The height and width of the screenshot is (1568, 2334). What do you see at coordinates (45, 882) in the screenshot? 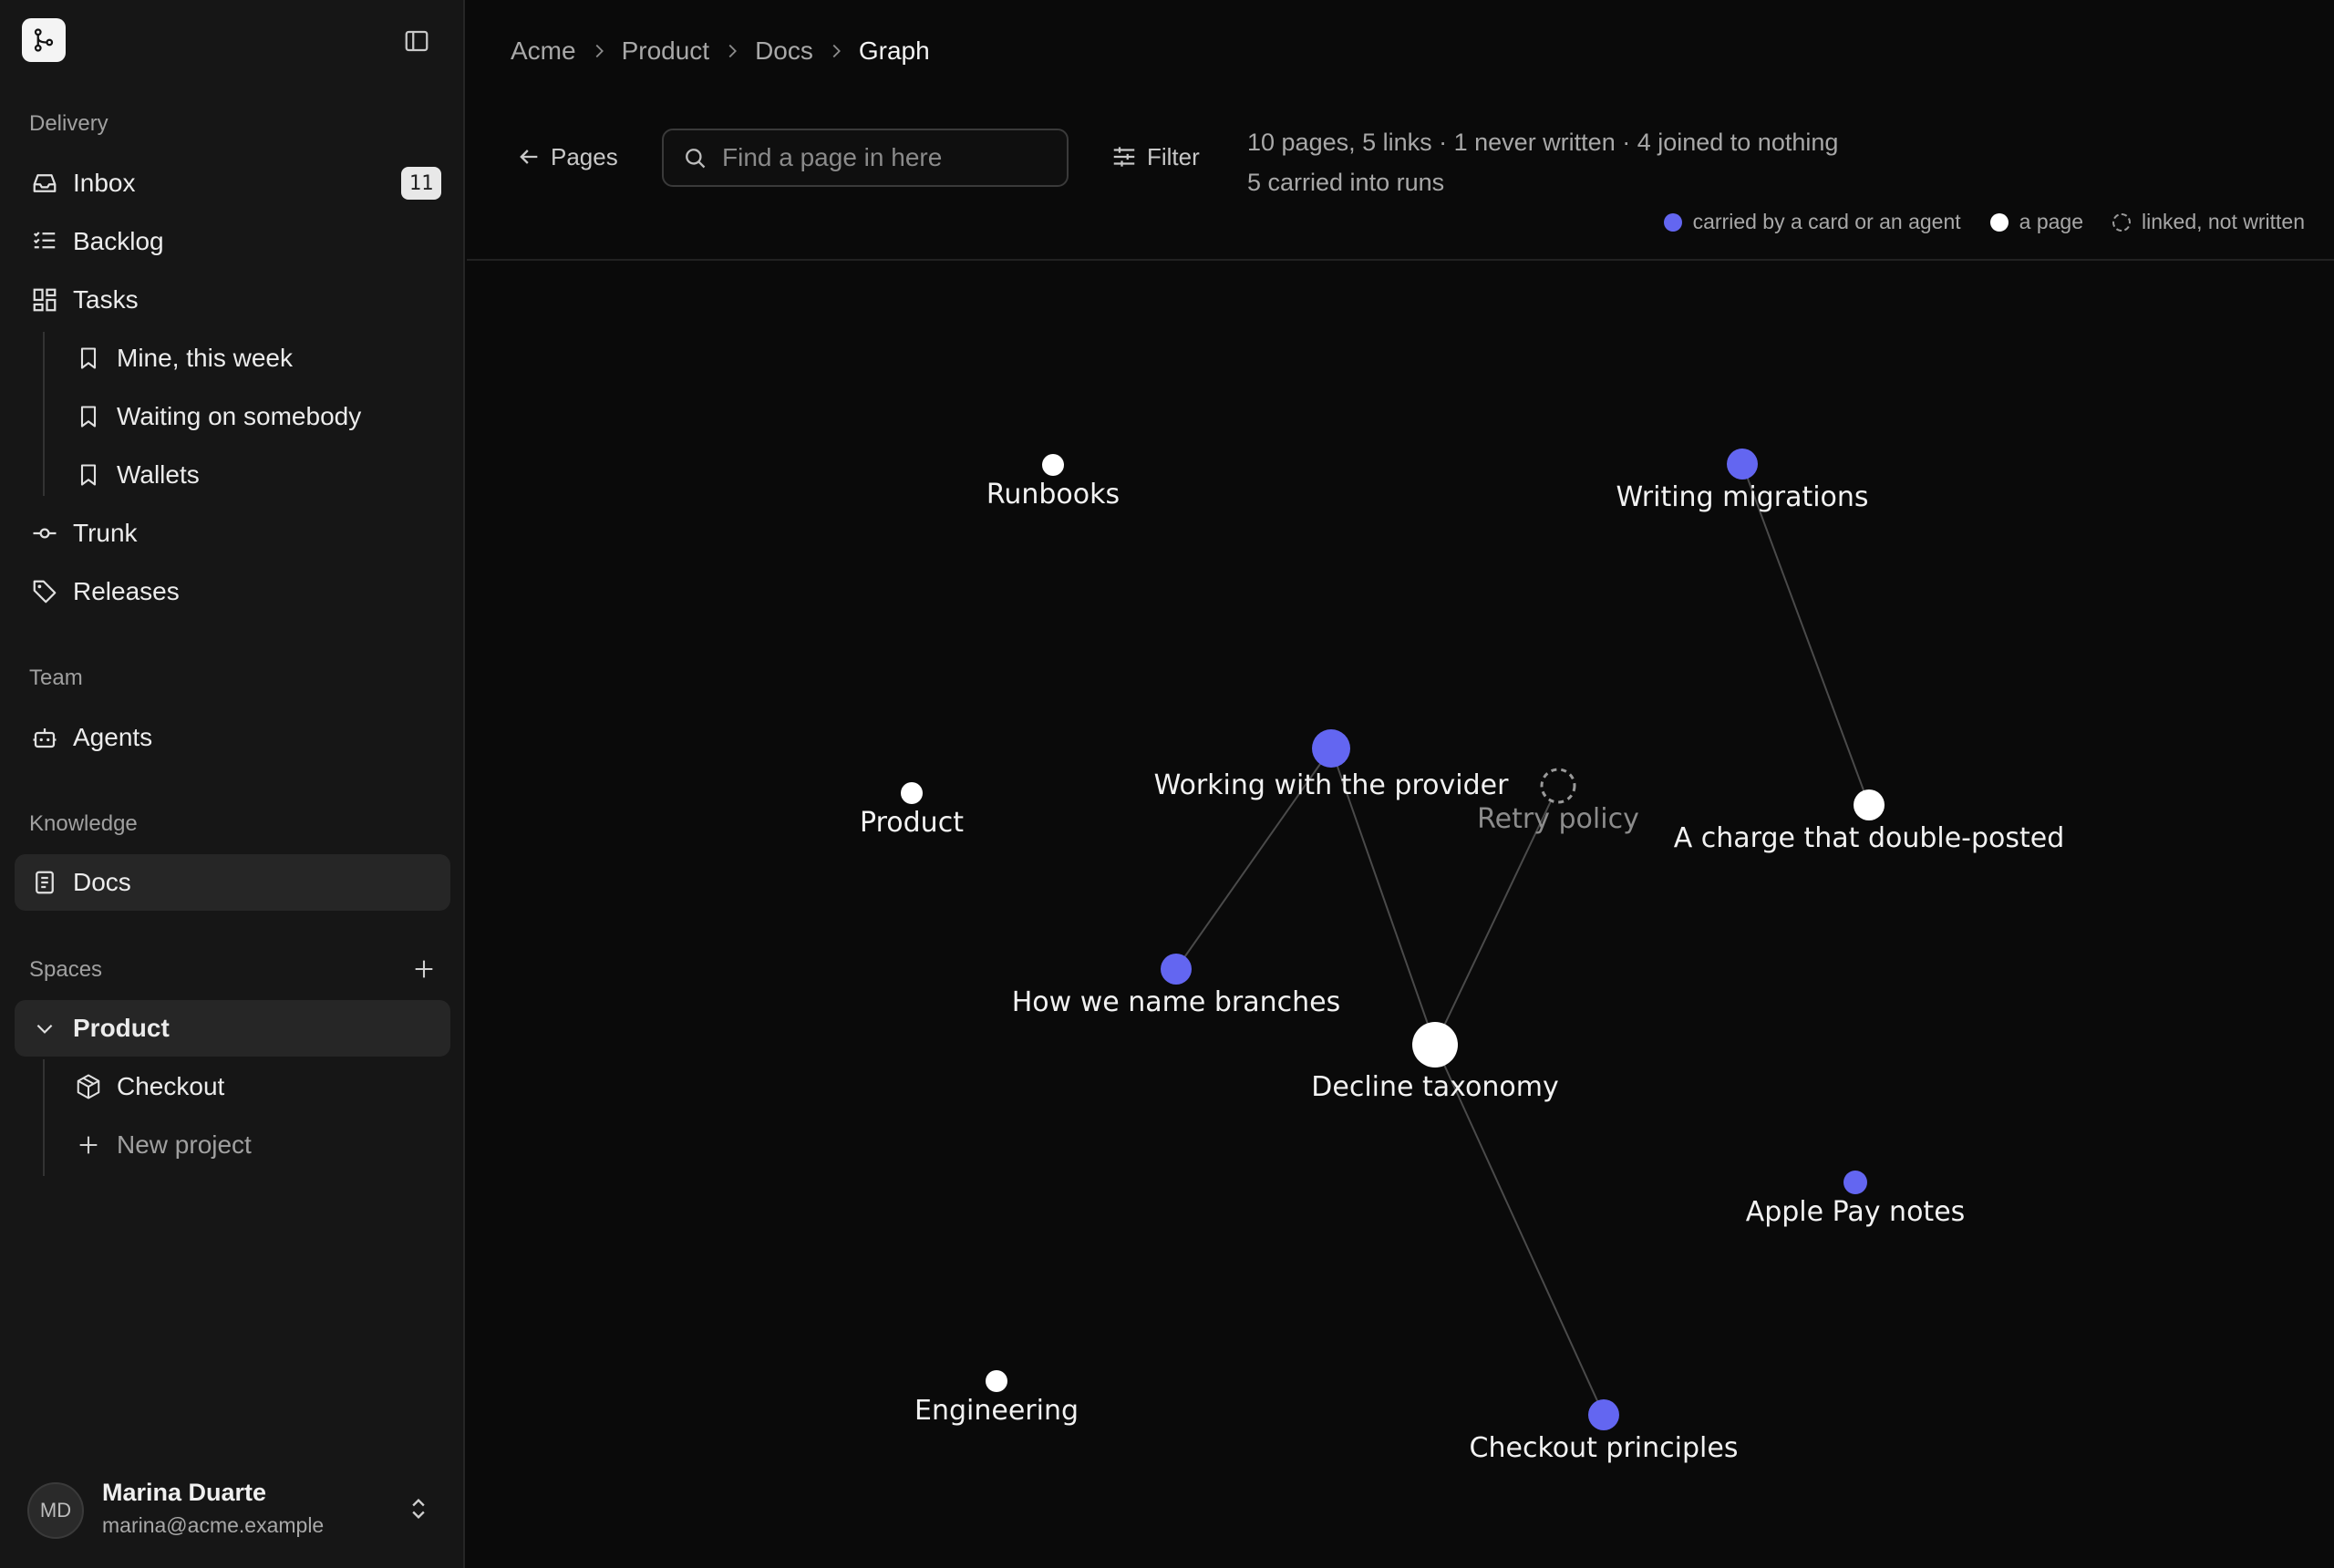
I see `document-icon` at bounding box center [45, 882].